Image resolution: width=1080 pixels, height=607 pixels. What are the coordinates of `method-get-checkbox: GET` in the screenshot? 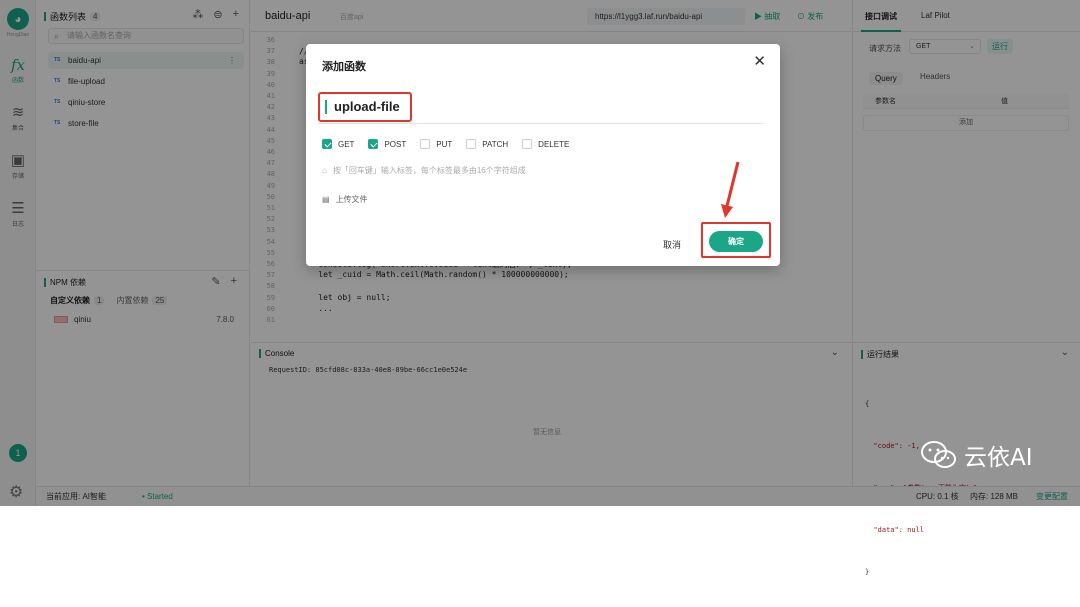 It's located at (338, 144).